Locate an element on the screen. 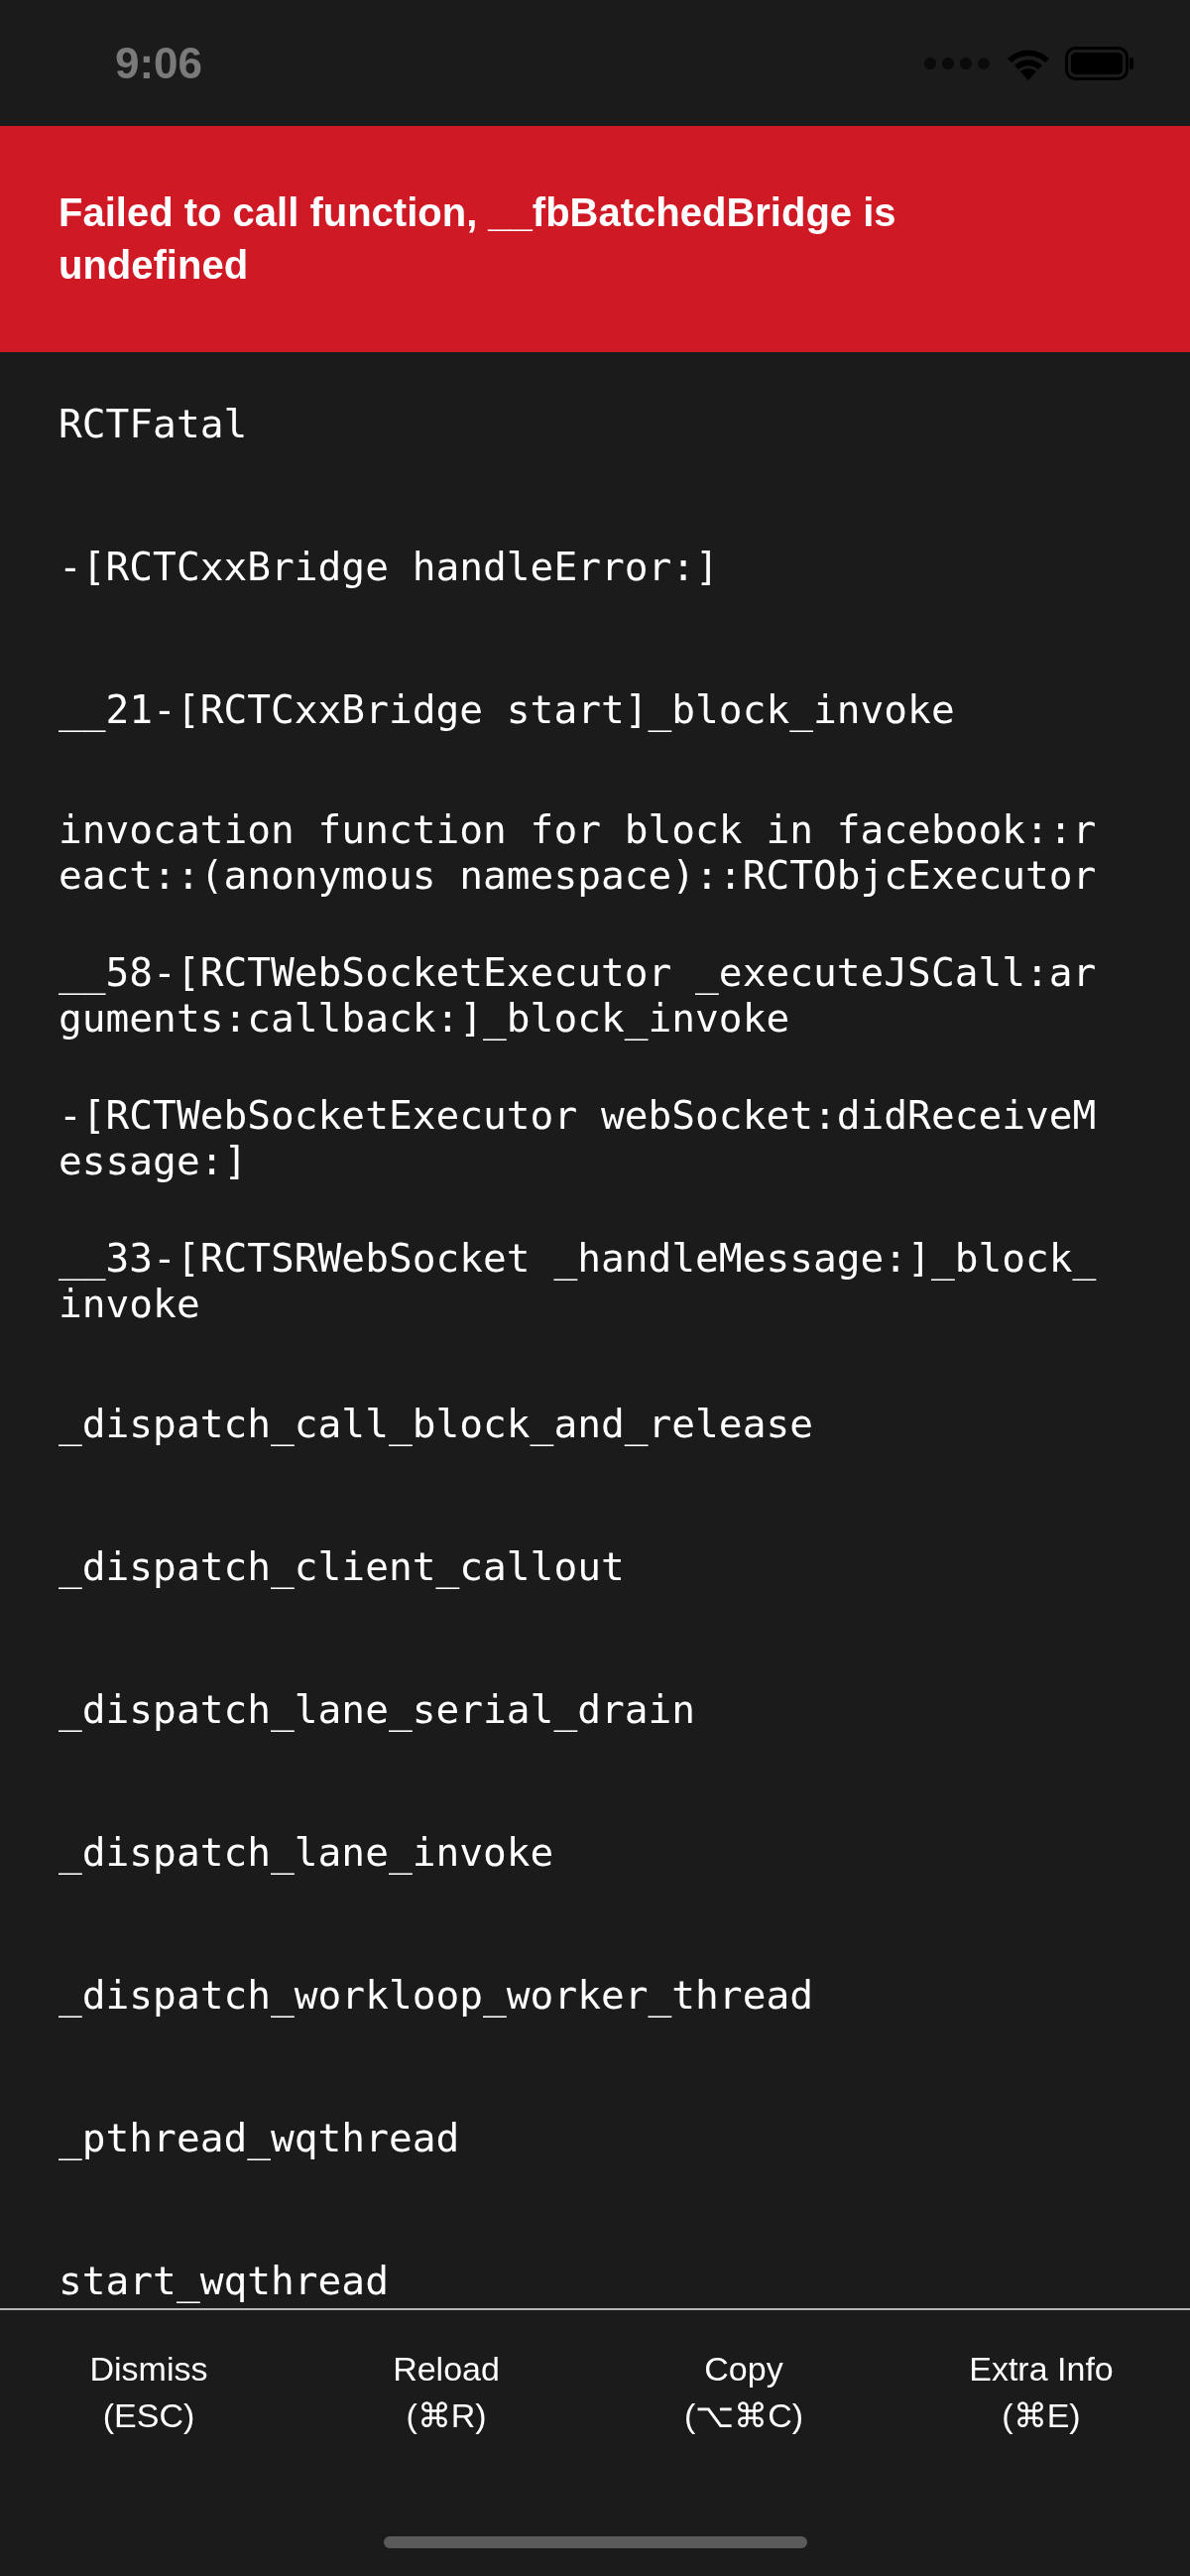  battery-icon is located at coordinates (1099, 63).